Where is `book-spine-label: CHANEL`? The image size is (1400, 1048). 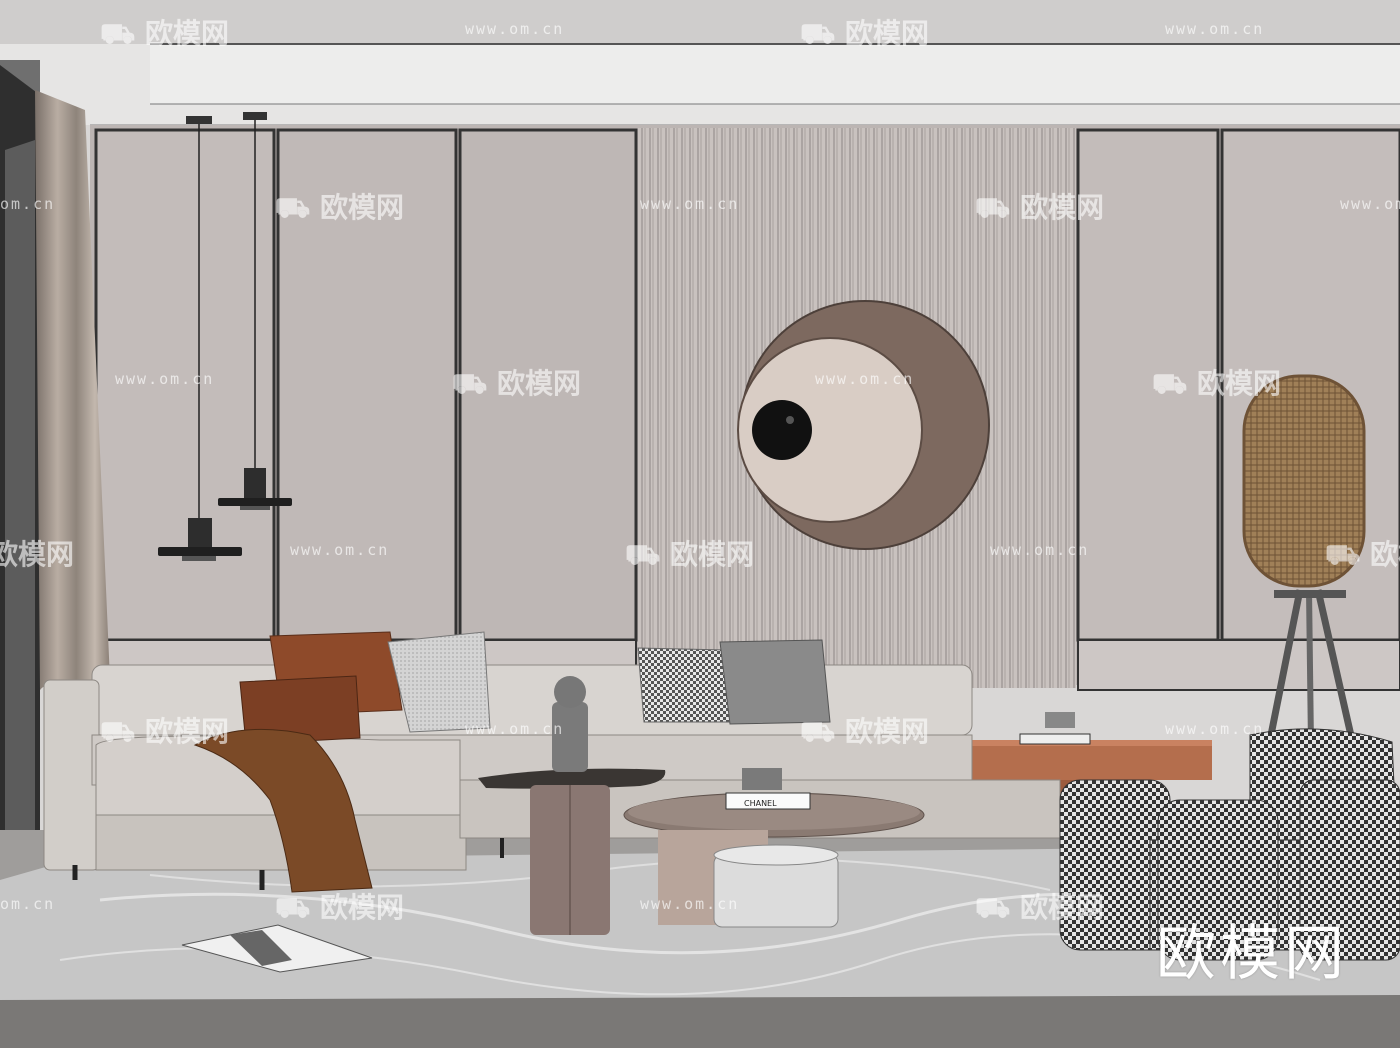 book-spine-label: CHANEL is located at coordinates (760, 803).